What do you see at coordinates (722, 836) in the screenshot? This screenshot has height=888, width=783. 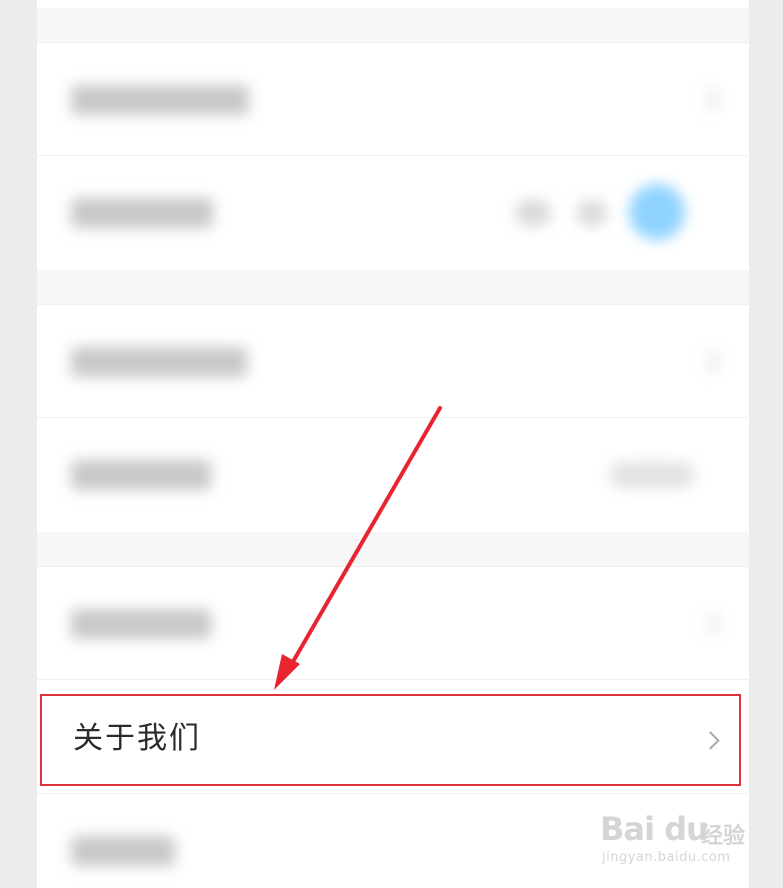 I see `watermark-suffix: 经验` at bounding box center [722, 836].